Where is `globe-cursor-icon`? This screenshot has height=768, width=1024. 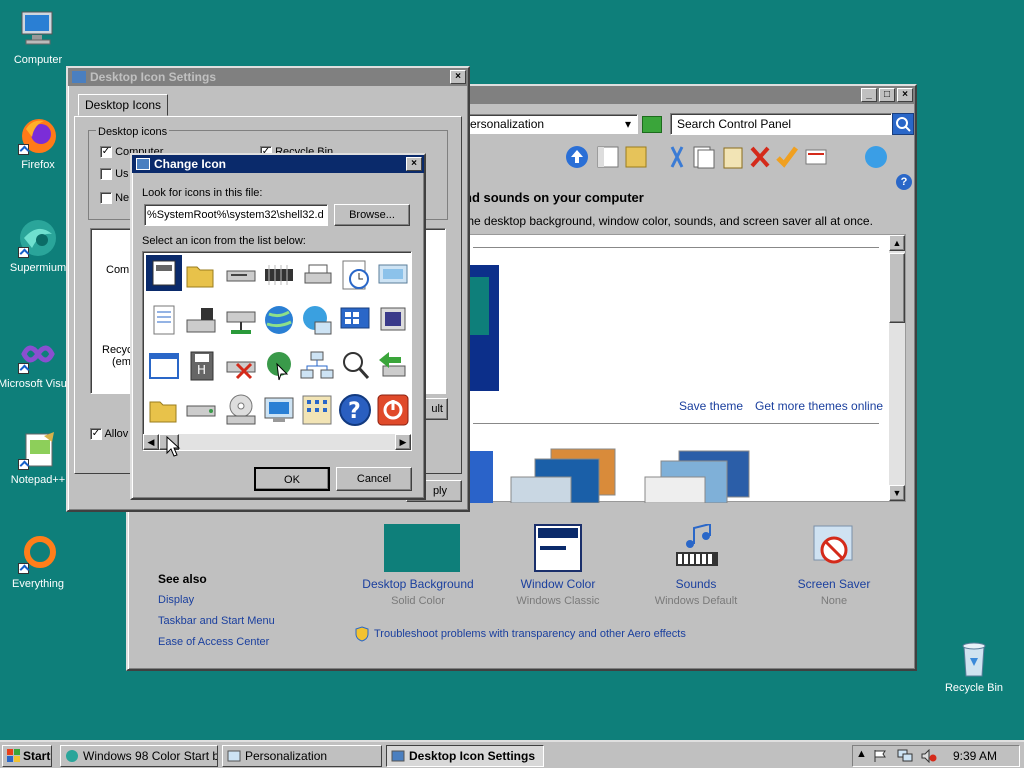 globe-cursor-icon is located at coordinates (279, 366).